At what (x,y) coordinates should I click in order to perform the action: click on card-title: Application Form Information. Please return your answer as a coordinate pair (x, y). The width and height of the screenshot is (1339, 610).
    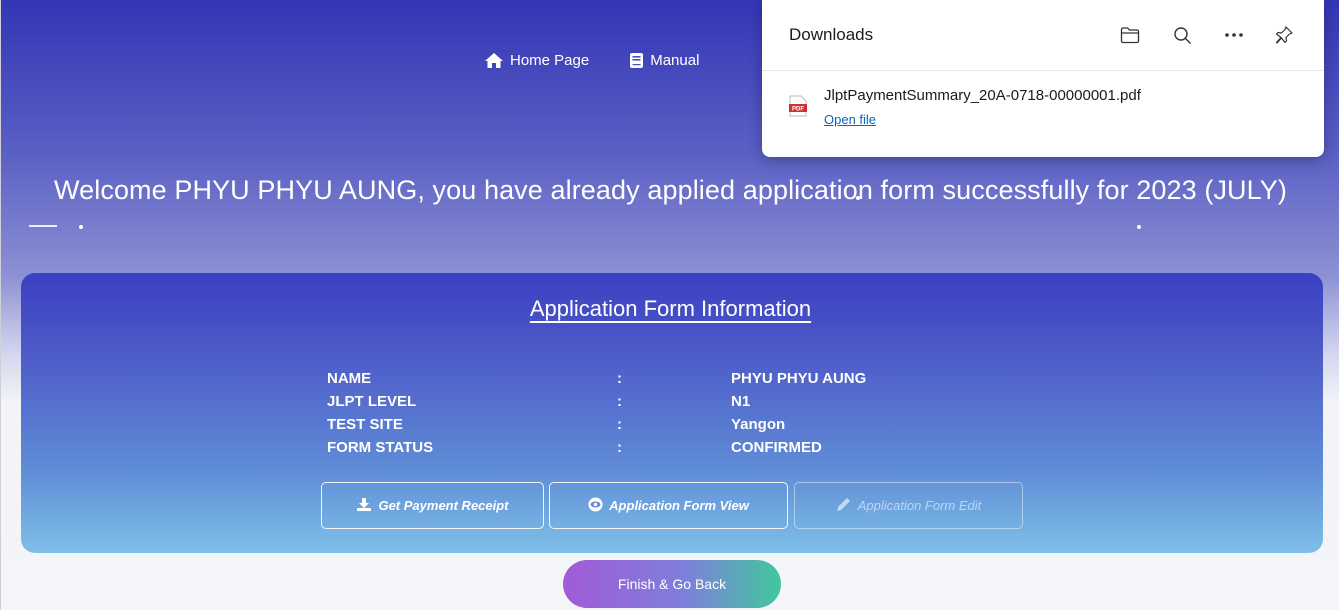
    Looking at the image, I should click on (670, 309).